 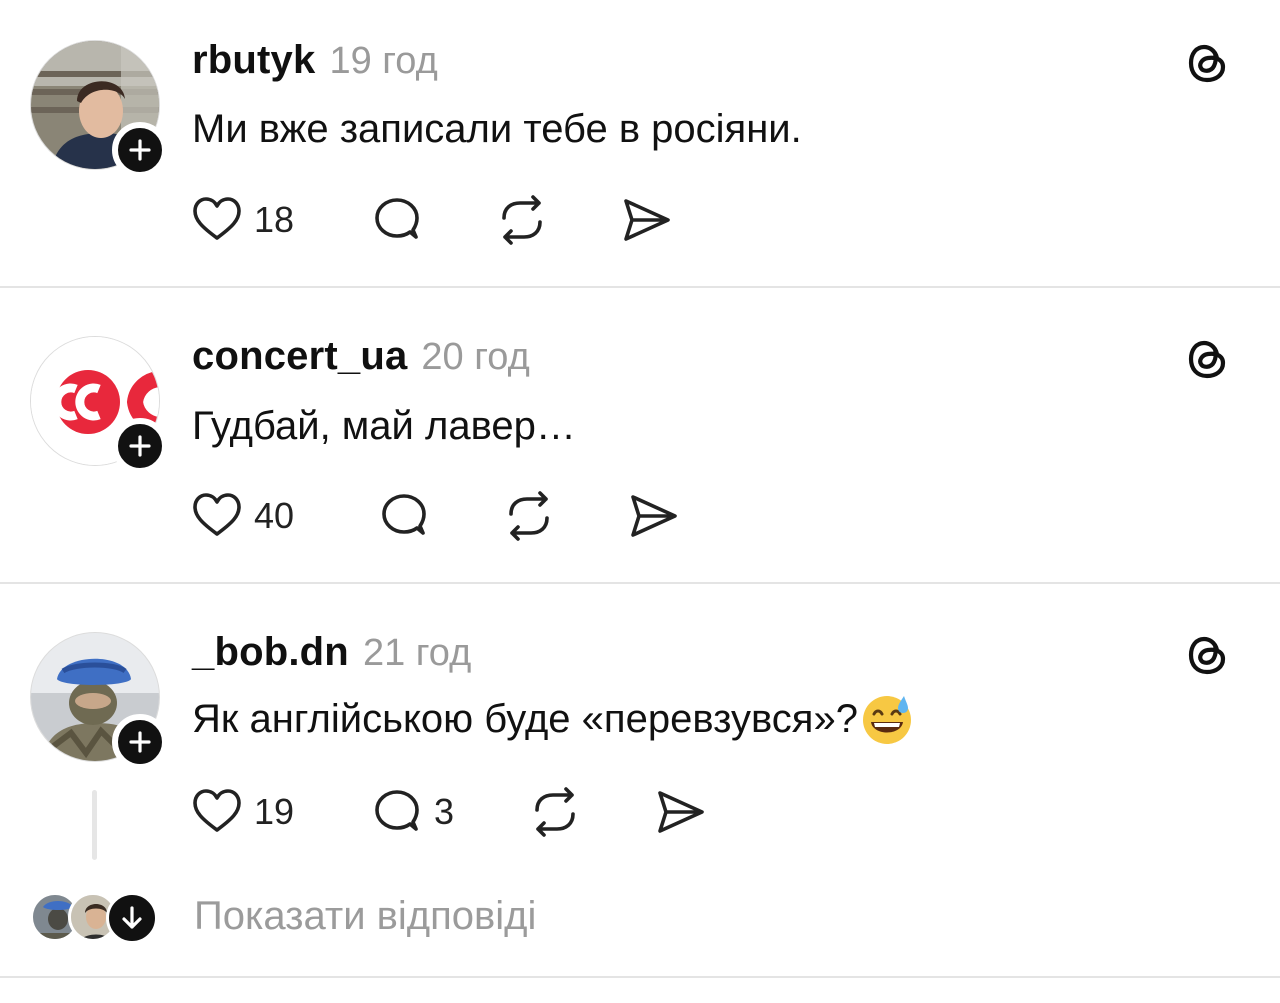 I want to click on like-count: 19, so click(x=274, y=811).